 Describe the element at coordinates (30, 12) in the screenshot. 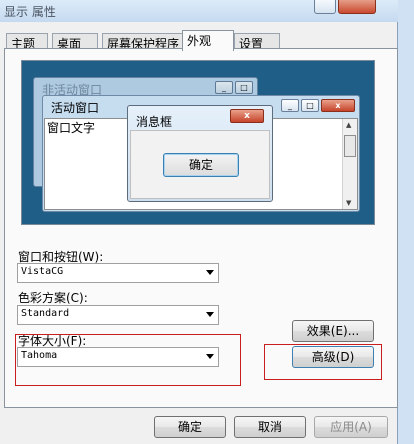

I see `window-title: 显示 属性` at that location.